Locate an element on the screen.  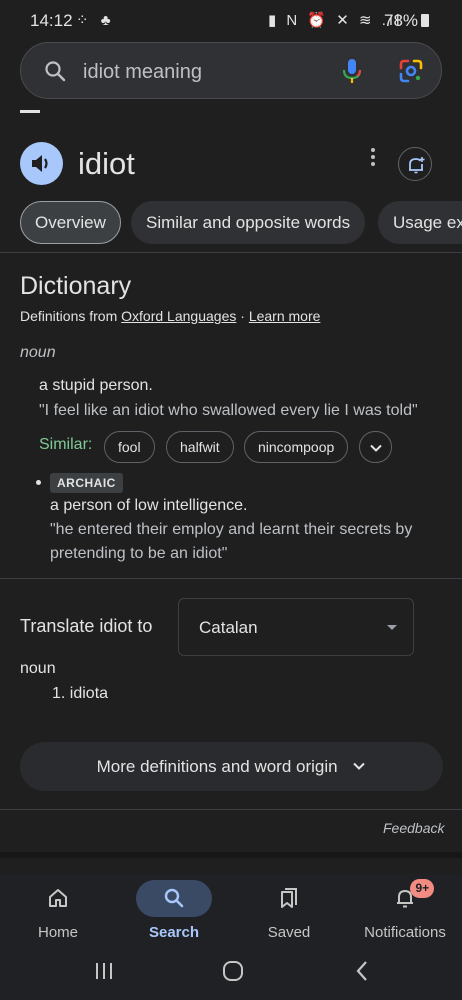
battery-indicator: 78% is located at coordinates (407, 21).